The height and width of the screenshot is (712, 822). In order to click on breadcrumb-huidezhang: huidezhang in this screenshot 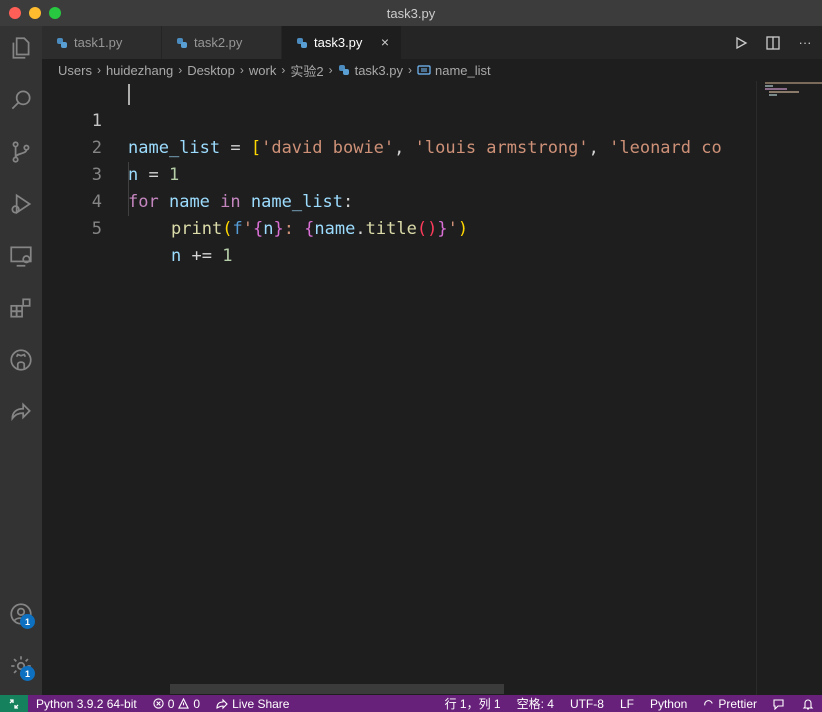, I will do `click(139, 70)`.